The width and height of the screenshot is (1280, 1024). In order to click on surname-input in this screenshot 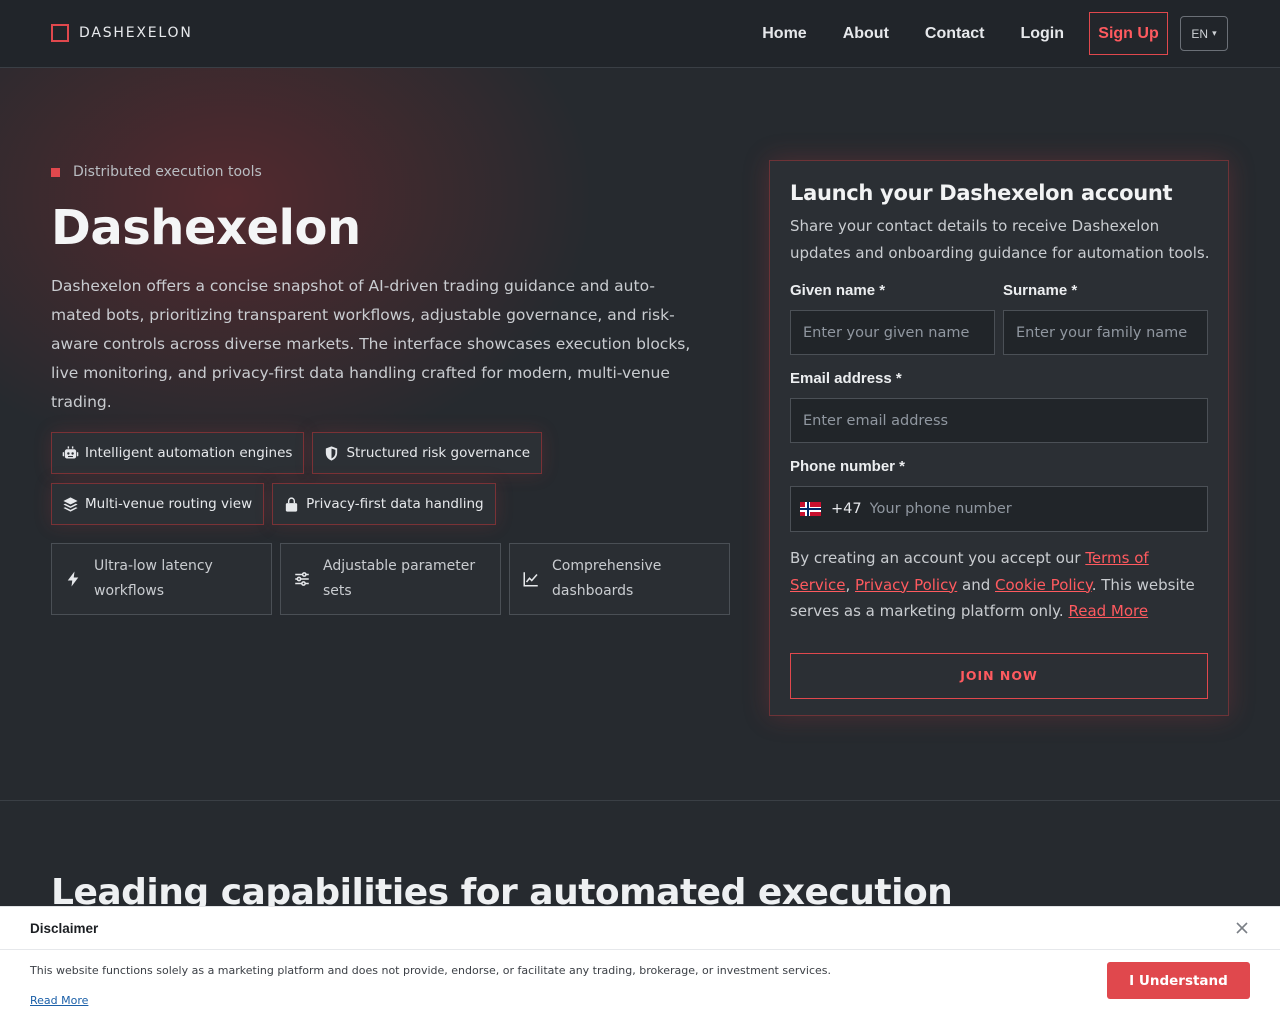, I will do `click(1105, 332)`.